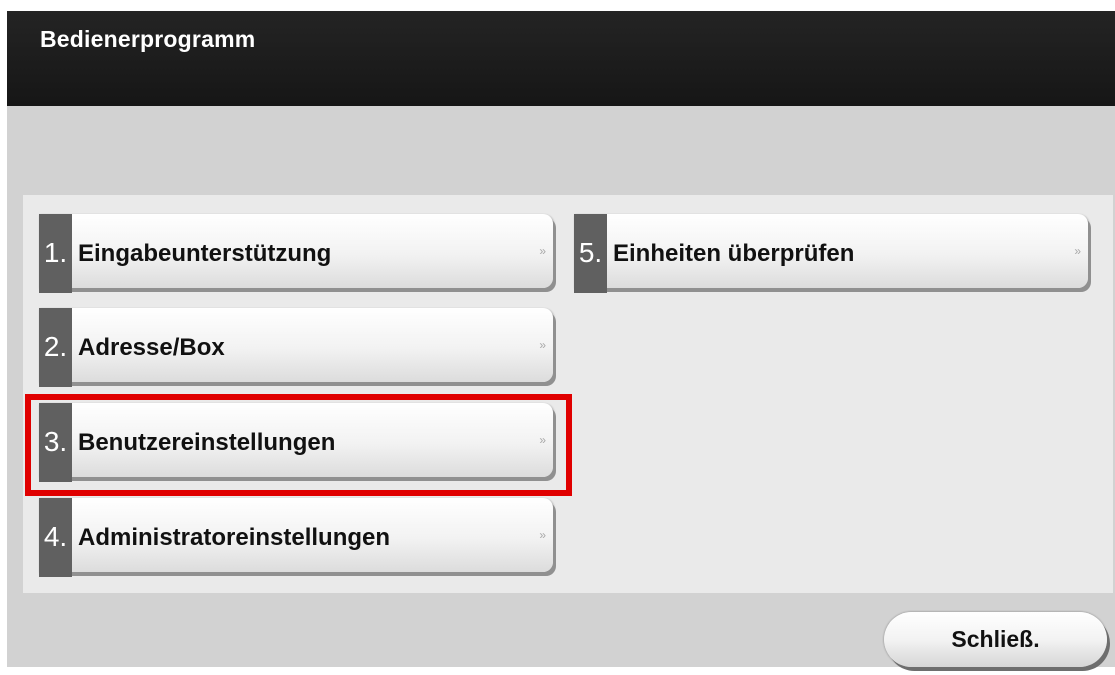  Describe the element at coordinates (55, 537) in the screenshot. I see `menu-item-number: 4.` at that location.